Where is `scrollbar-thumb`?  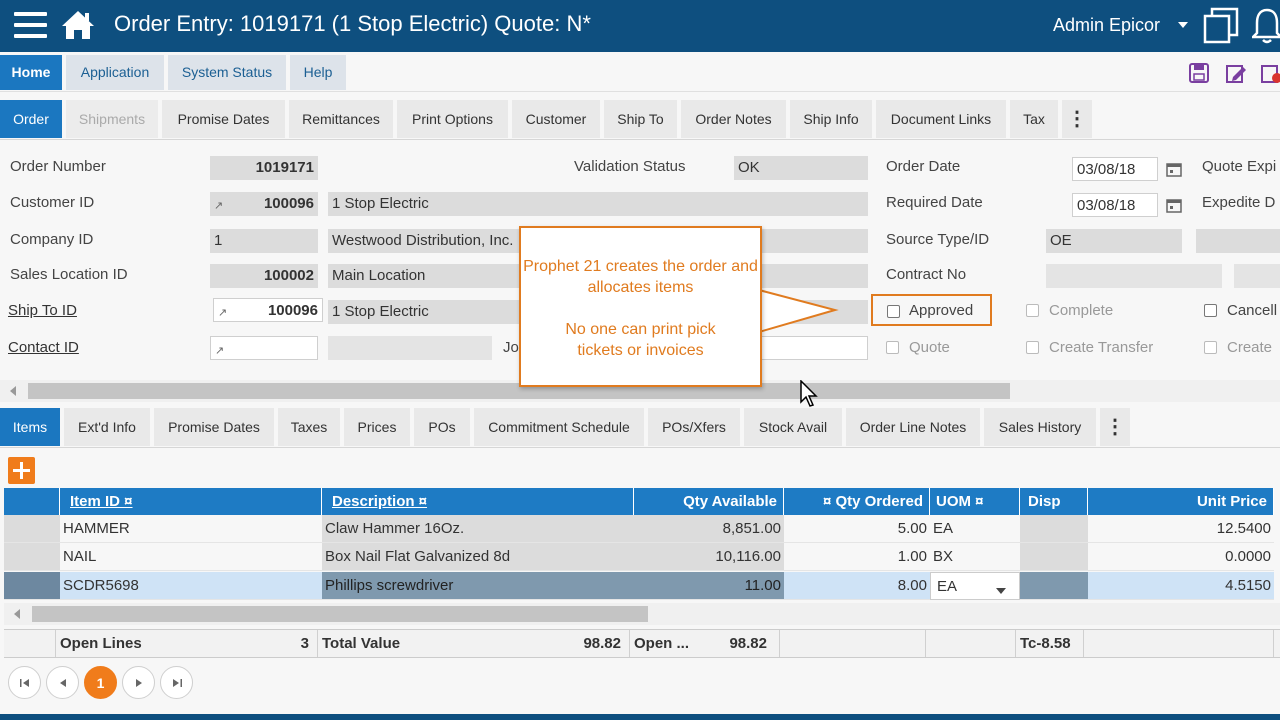
scrollbar-thumb is located at coordinates (340, 614).